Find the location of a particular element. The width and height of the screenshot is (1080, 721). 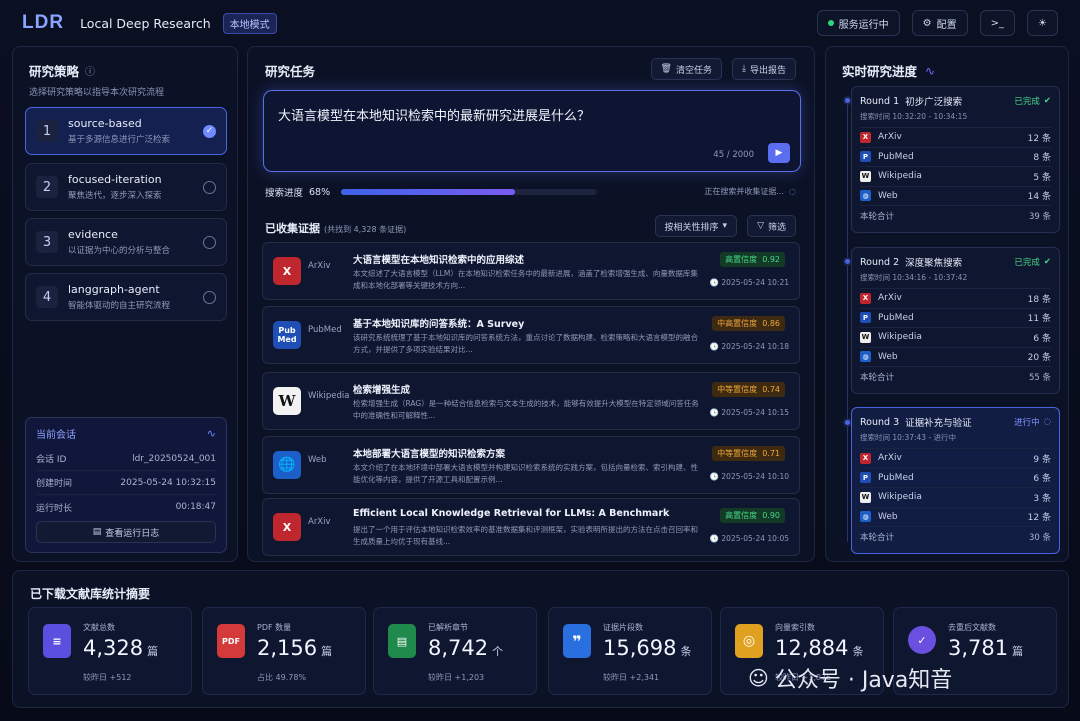

stat-card: ❞ 证据片段数 15,698 条 较昨日 +2,341 is located at coordinates (630, 651).